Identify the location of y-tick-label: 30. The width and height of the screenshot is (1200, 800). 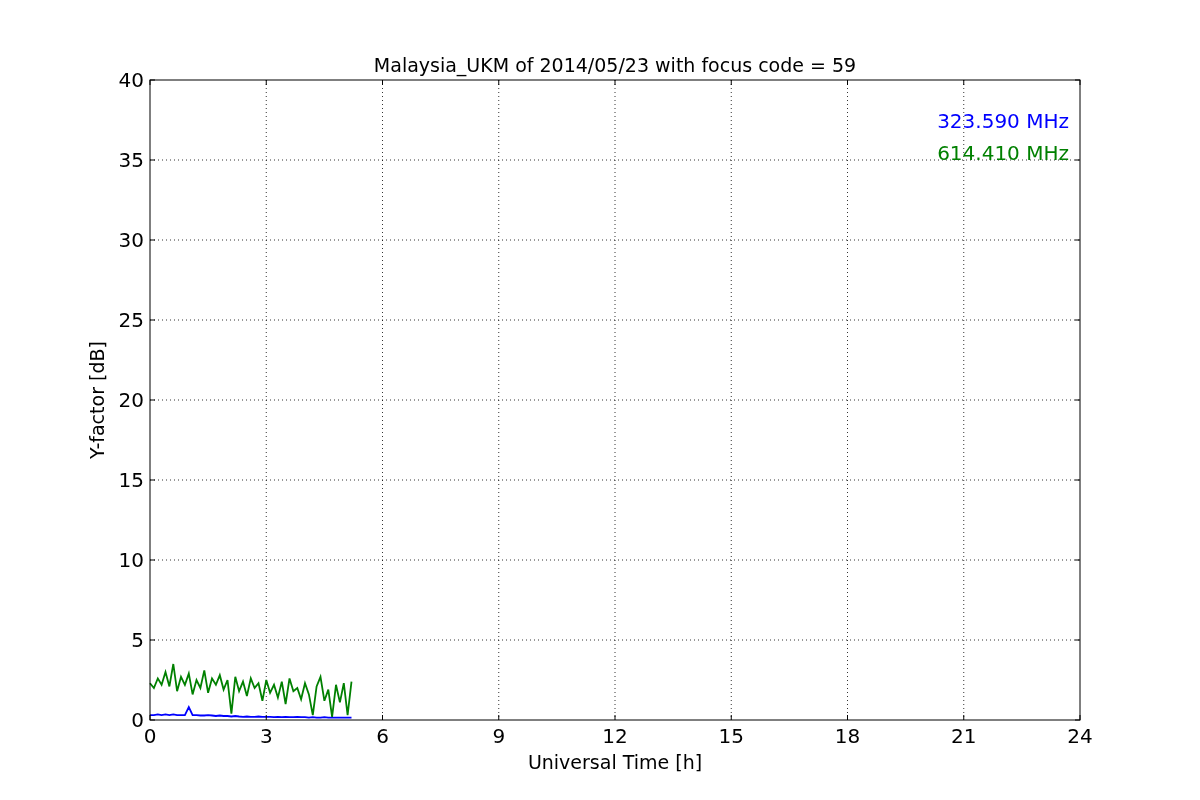
(131, 240).